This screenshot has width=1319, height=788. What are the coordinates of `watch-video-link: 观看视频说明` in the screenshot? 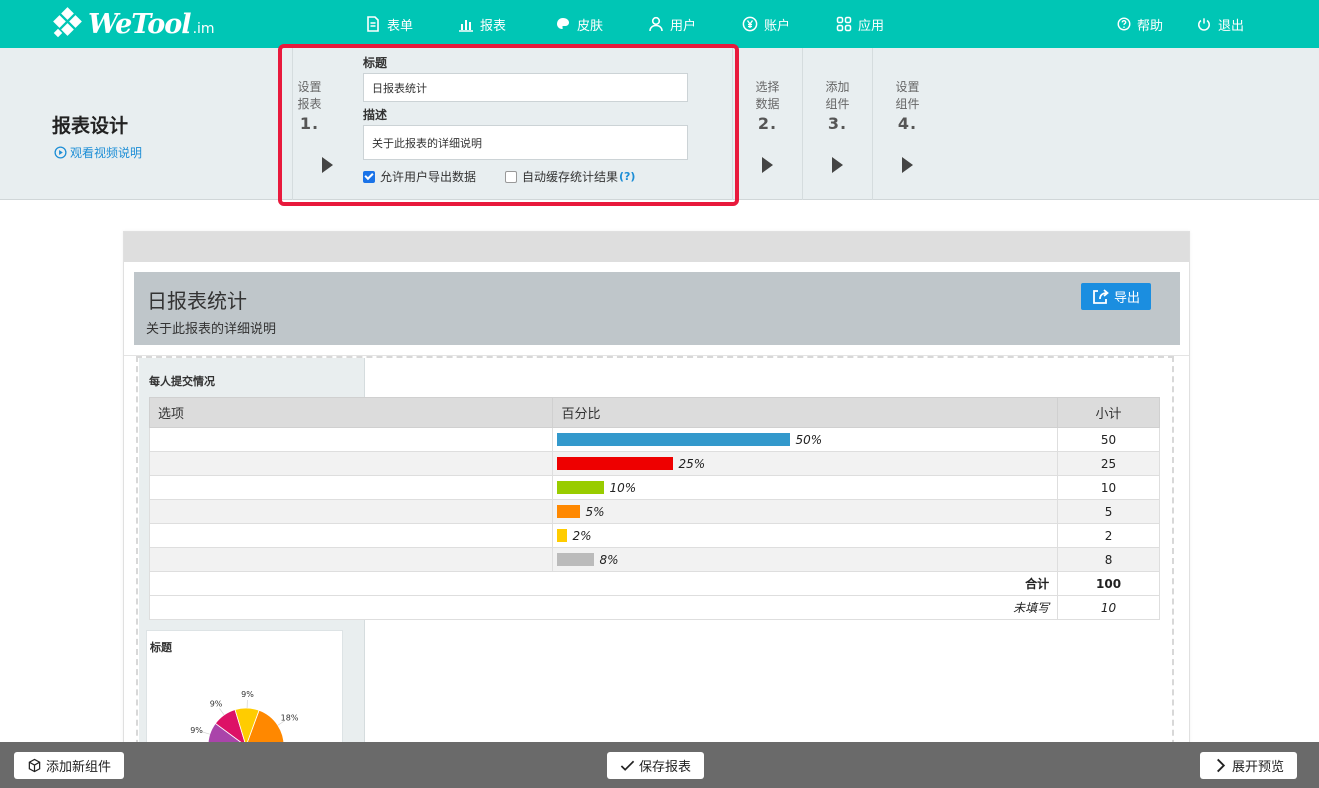 It's located at (98, 152).